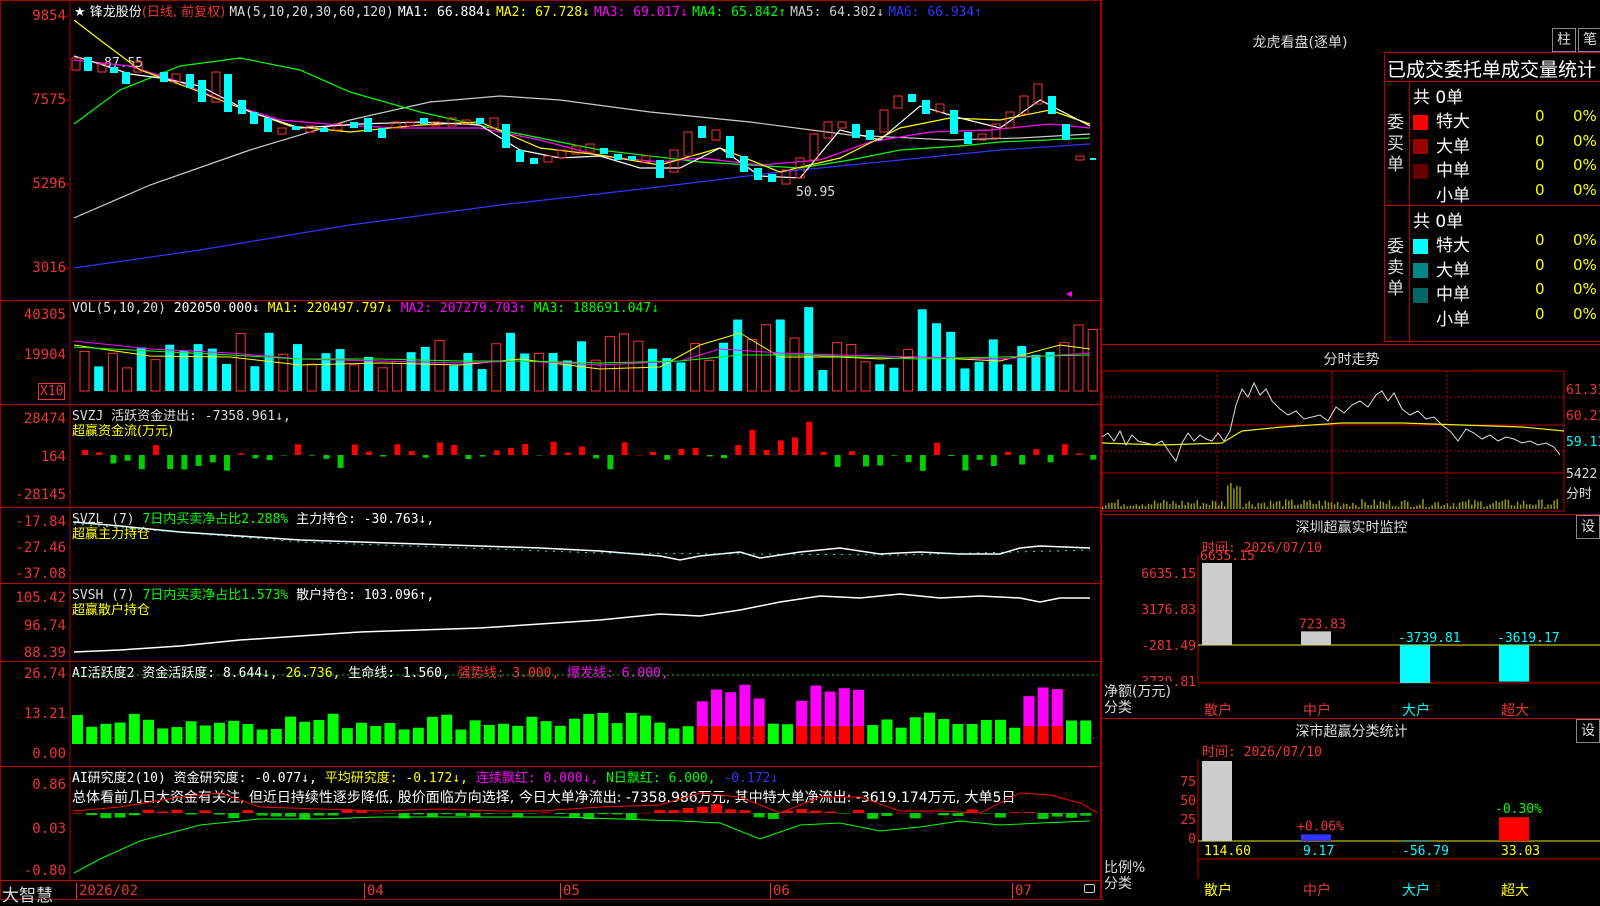 The width and height of the screenshot is (1600, 906). Describe the element at coordinates (1514, 829) in the screenshot. I see `class-ratio-bar` at that location.